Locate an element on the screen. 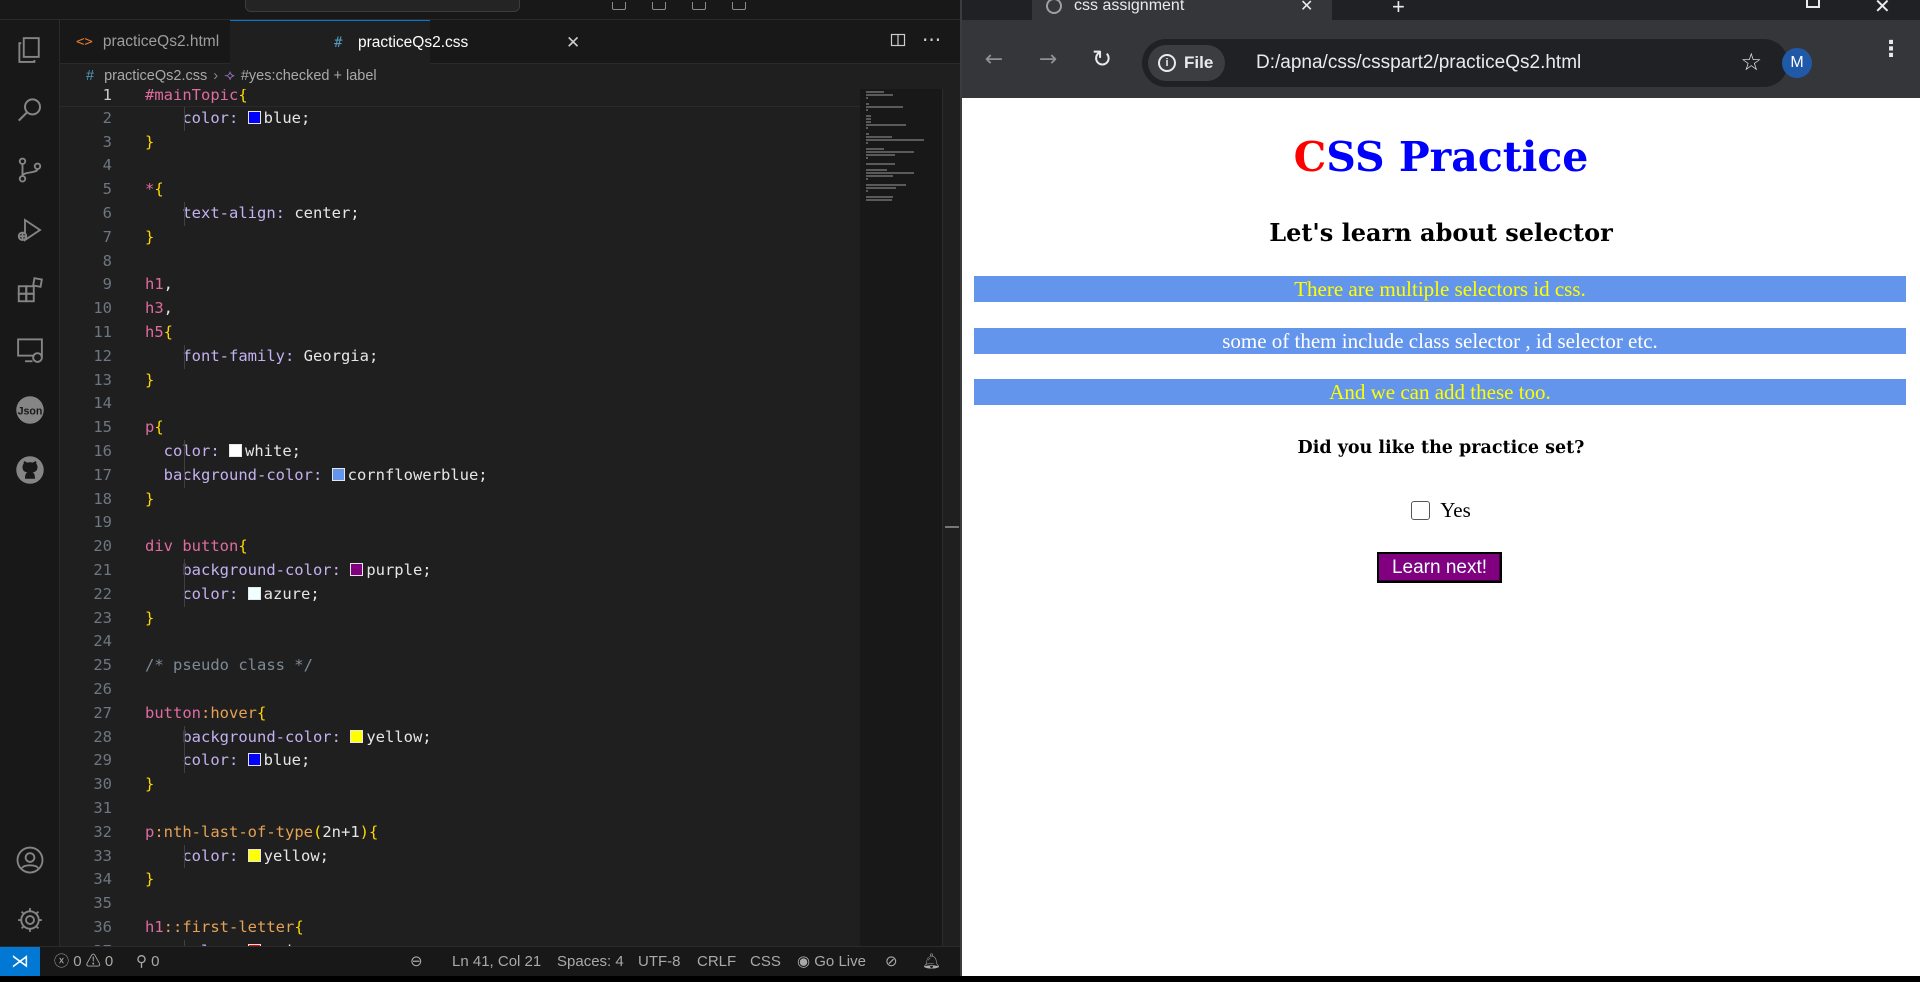 This screenshot has height=982, width=1920. back-tab-nav is located at coordinates (983, 10).